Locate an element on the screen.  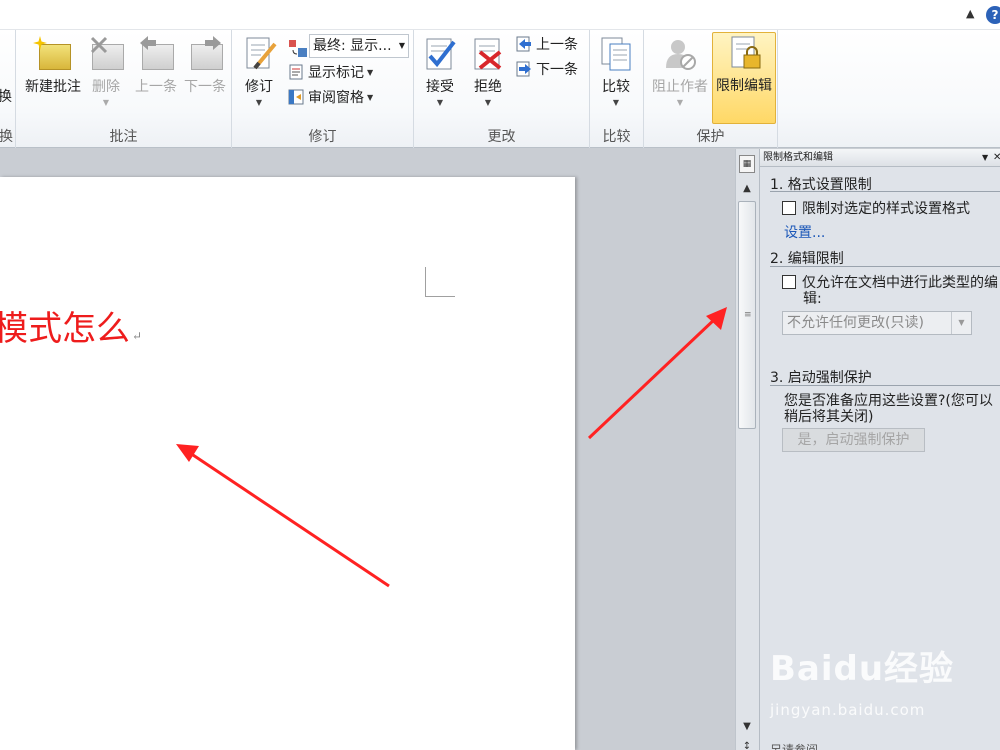
previous-comment-icon is located at coordinates (156, 54).